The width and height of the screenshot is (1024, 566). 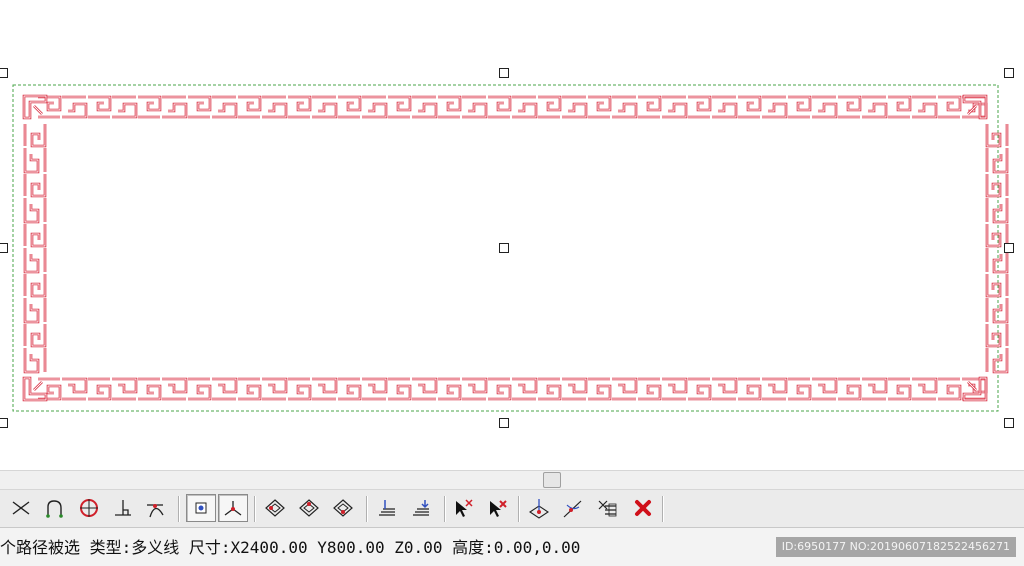 I want to click on watermark: ID:6950177 NO:20190607182522456271, so click(x=895, y=547).